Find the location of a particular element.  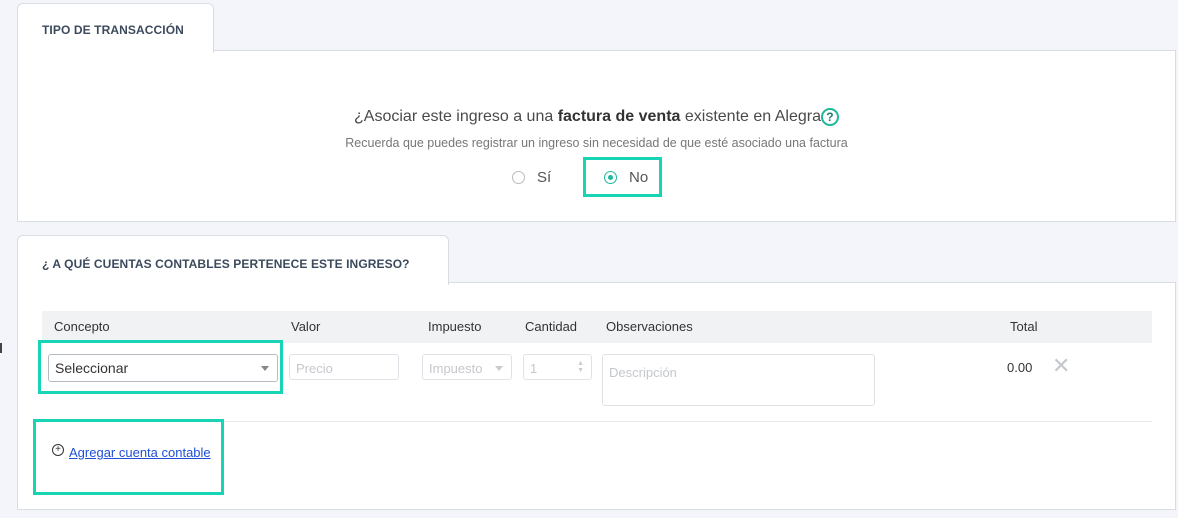

impuesto-select-value: Impuesto is located at coordinates (456, 368).